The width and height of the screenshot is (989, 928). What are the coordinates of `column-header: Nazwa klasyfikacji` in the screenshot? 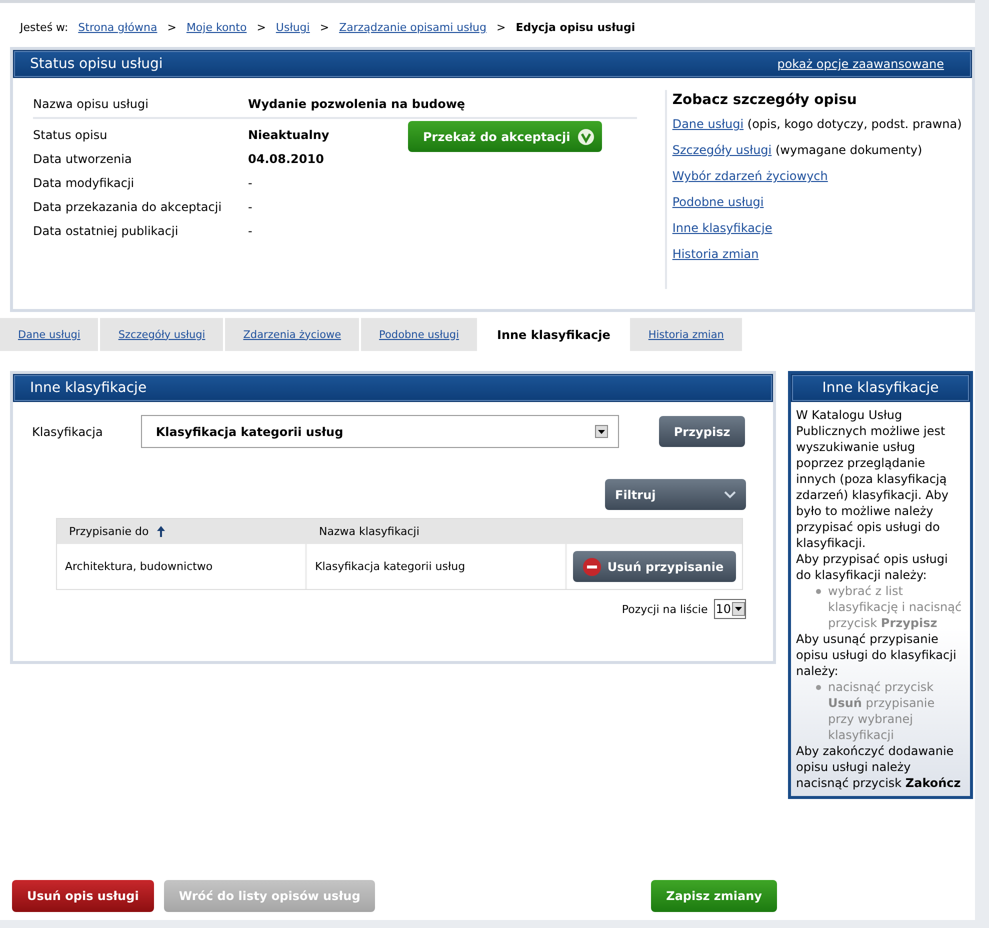 It's located at (437, 531).